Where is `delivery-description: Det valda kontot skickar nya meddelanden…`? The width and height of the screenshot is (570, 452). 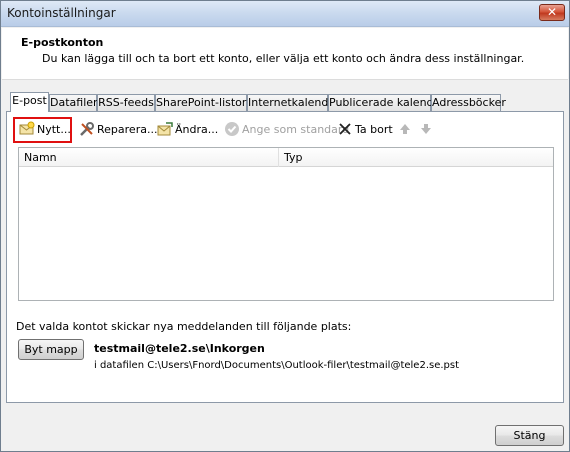 delivery-description: Det valda kontot skickar nya meddelanden… is located at coordinates (184, 326).